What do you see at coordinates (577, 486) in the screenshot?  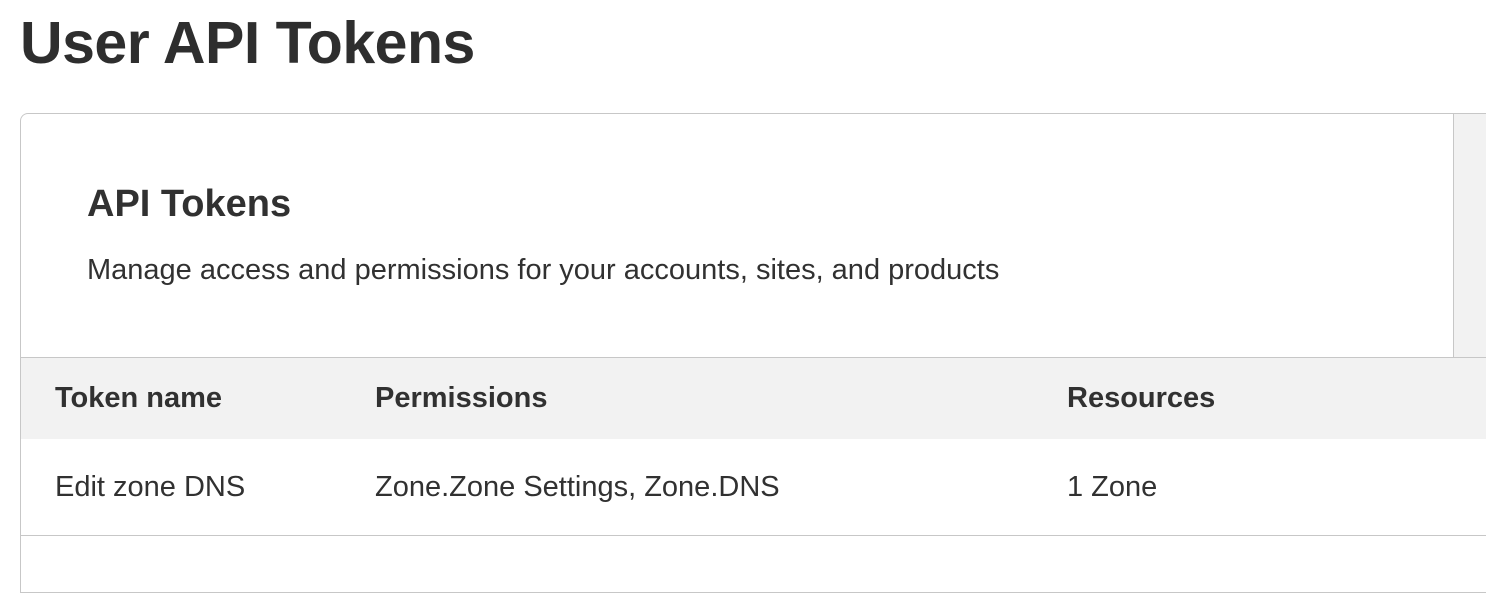 I see `permissions-cell: Zone.Zone Settings, Zone.DNS` at bounding box center [577, 486].